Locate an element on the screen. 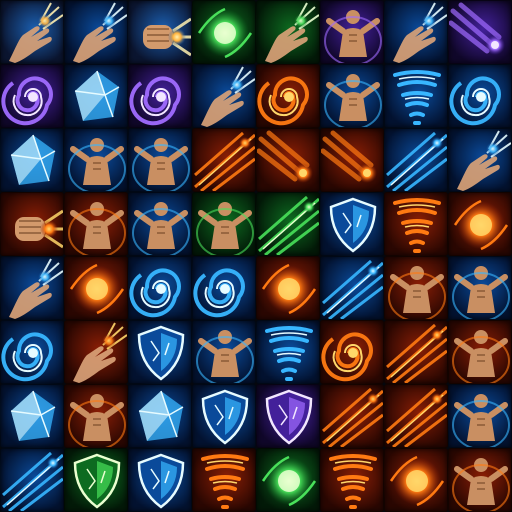 This screenshot has width=512, height=512. purple-wind-icon is located at coordinates (32, 96).